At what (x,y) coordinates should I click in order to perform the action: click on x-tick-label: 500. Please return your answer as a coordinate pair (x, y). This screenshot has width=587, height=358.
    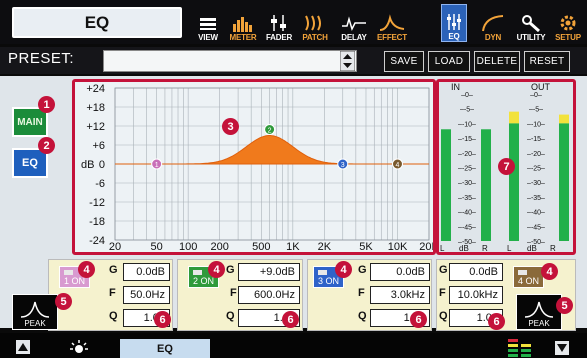
    Looking at the image, I should click on (261, 246).